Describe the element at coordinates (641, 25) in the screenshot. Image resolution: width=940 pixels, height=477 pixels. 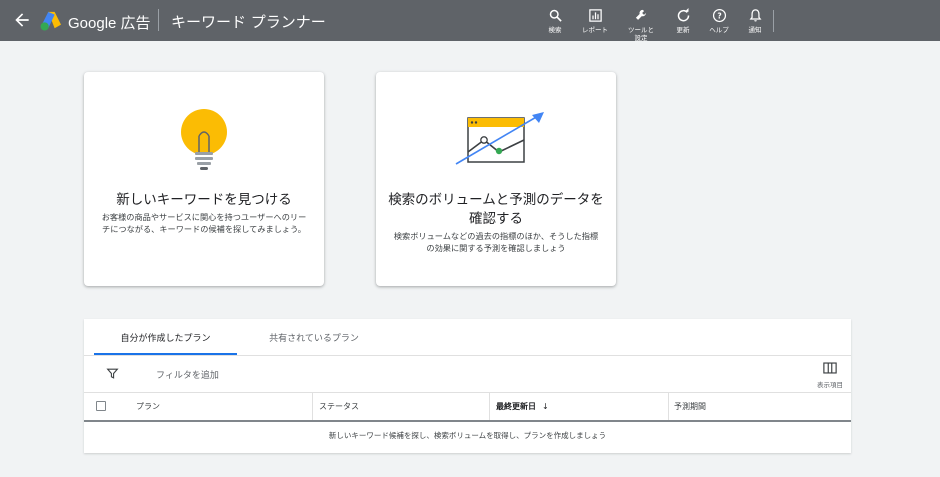
I see `tools-settings-button: ツールと 設定` at that location.